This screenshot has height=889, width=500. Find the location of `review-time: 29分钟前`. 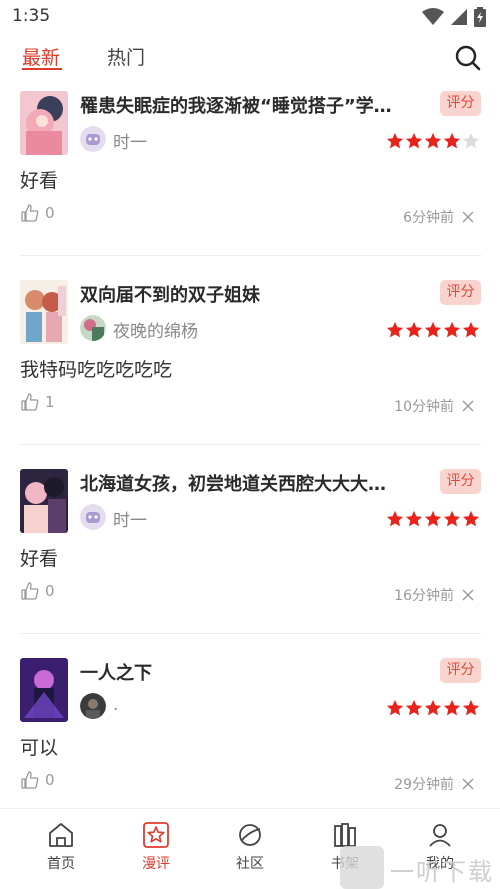

review-time: 29分钟前 is located at coordinates (424, 785).